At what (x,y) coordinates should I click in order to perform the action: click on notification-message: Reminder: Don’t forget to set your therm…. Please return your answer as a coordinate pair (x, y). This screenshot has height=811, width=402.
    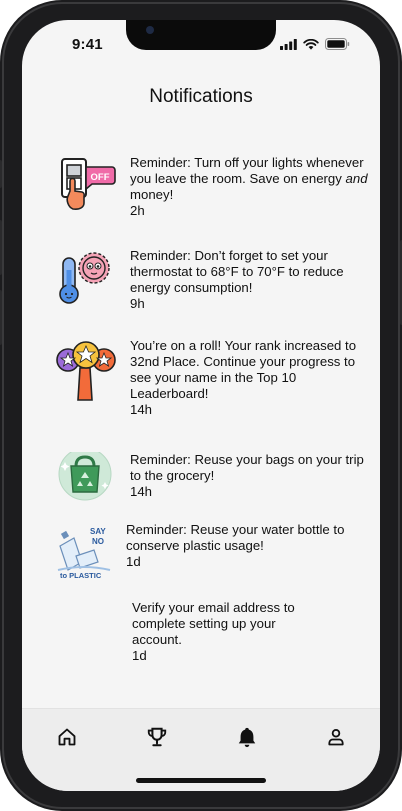
    Looking at the image, I should click on (237, 271).